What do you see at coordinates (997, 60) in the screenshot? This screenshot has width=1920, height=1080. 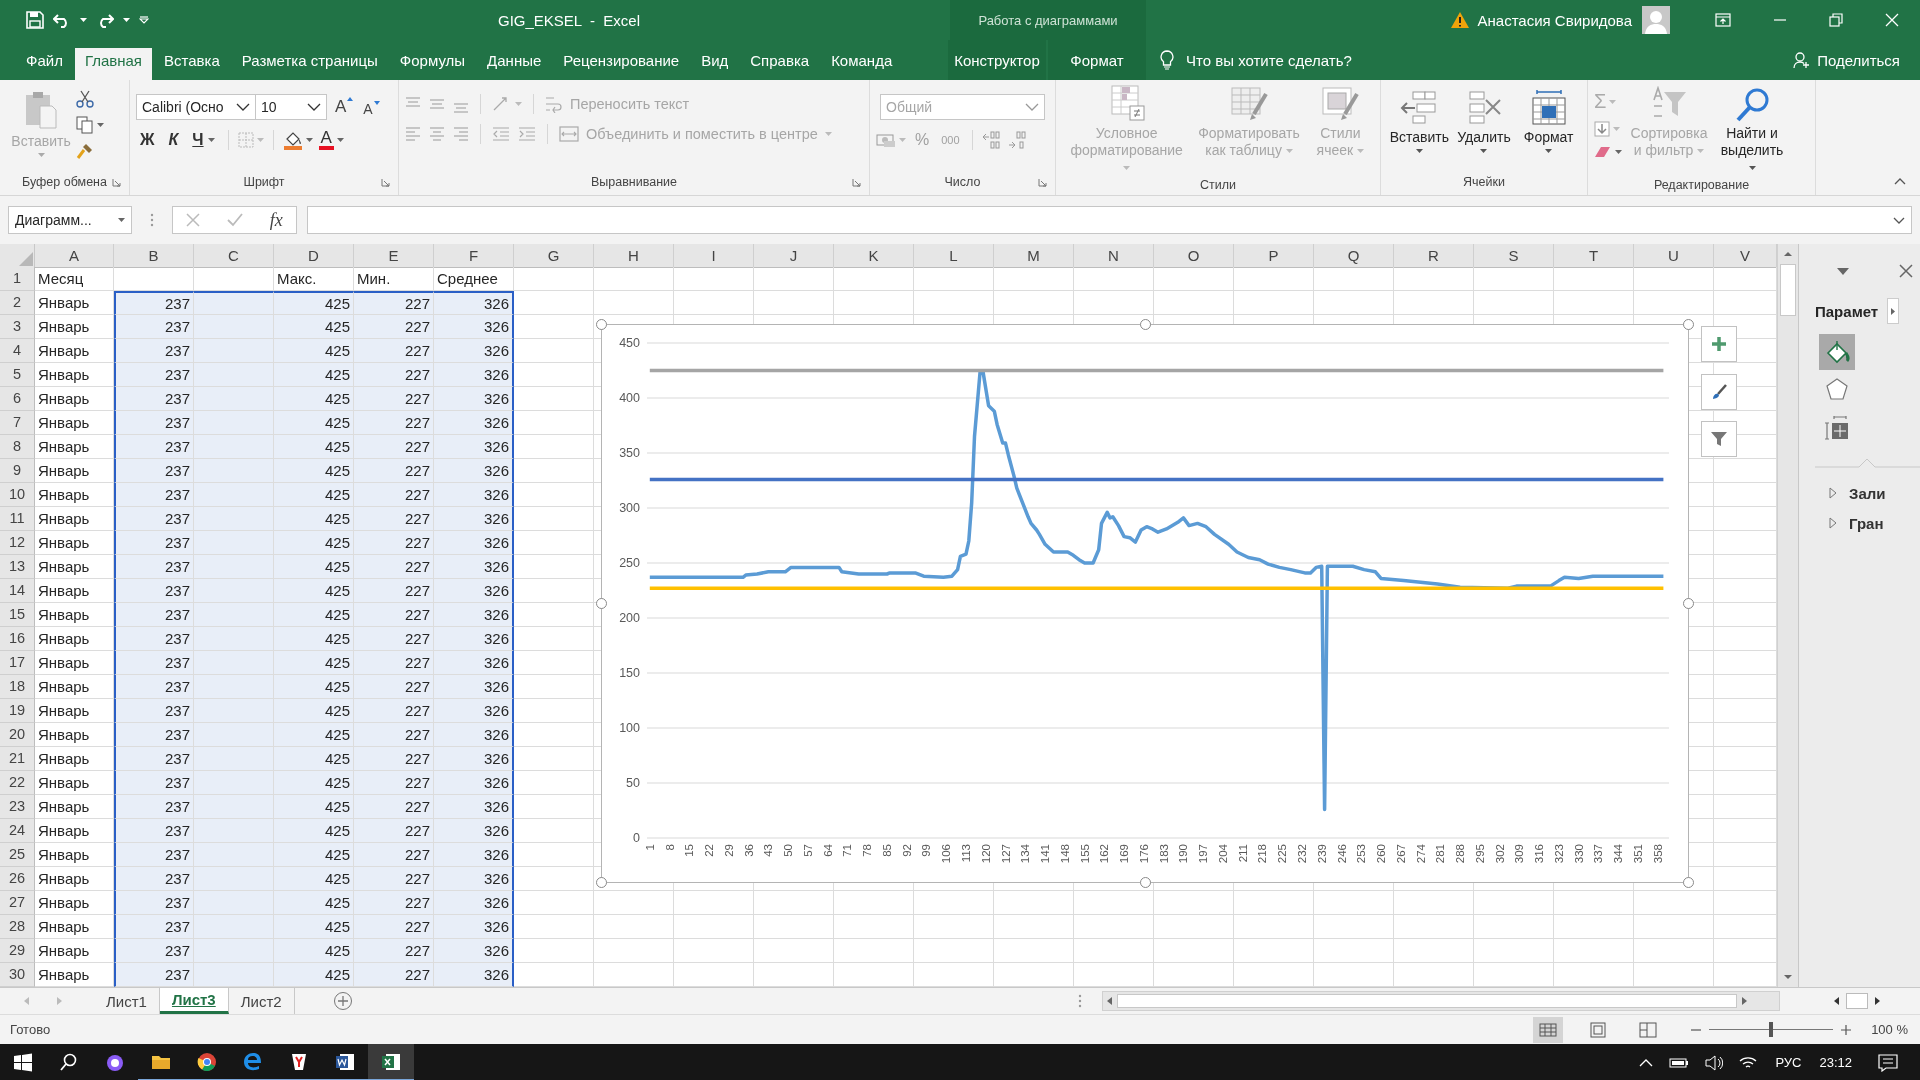 I see `ribbon-tab: Конструктор` at bounding box center [997, 60].